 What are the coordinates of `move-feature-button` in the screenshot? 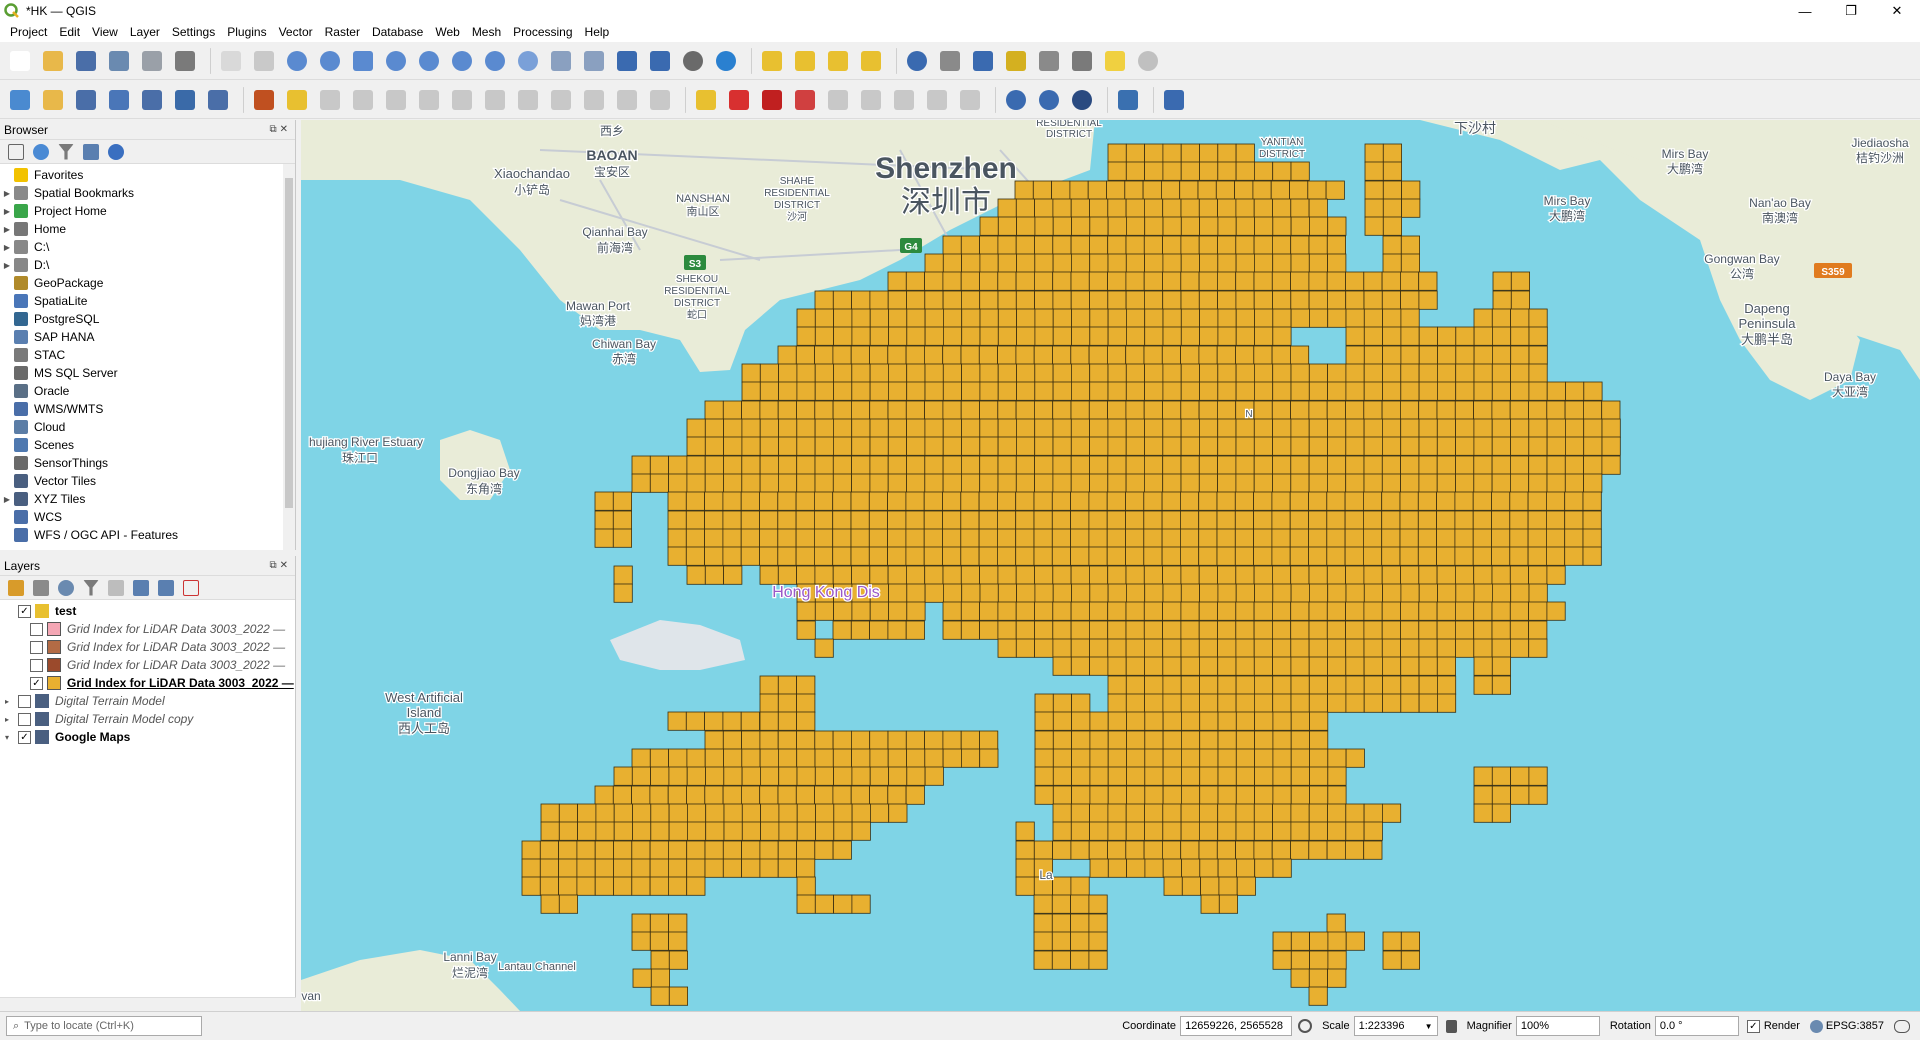 It's located at (429, 100).